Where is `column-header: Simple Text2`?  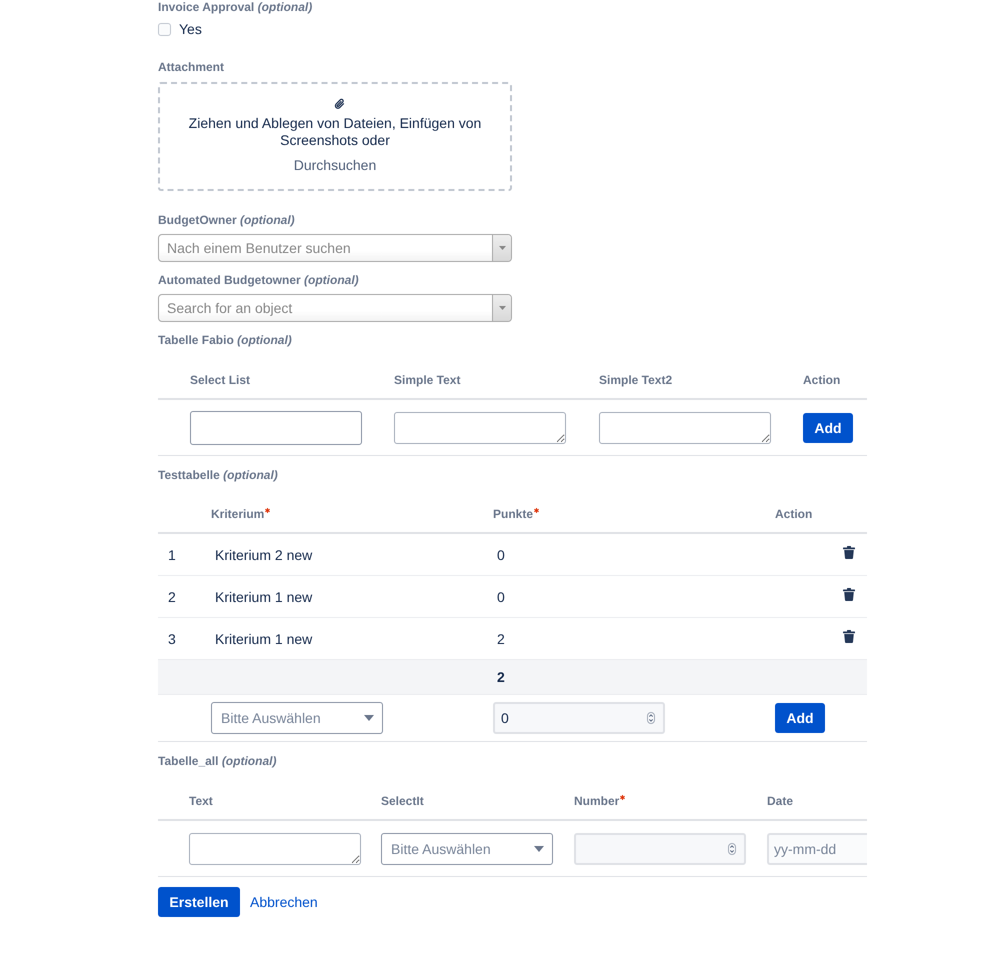
column-header: Simple Text2 is located at coordinates (635, 380).